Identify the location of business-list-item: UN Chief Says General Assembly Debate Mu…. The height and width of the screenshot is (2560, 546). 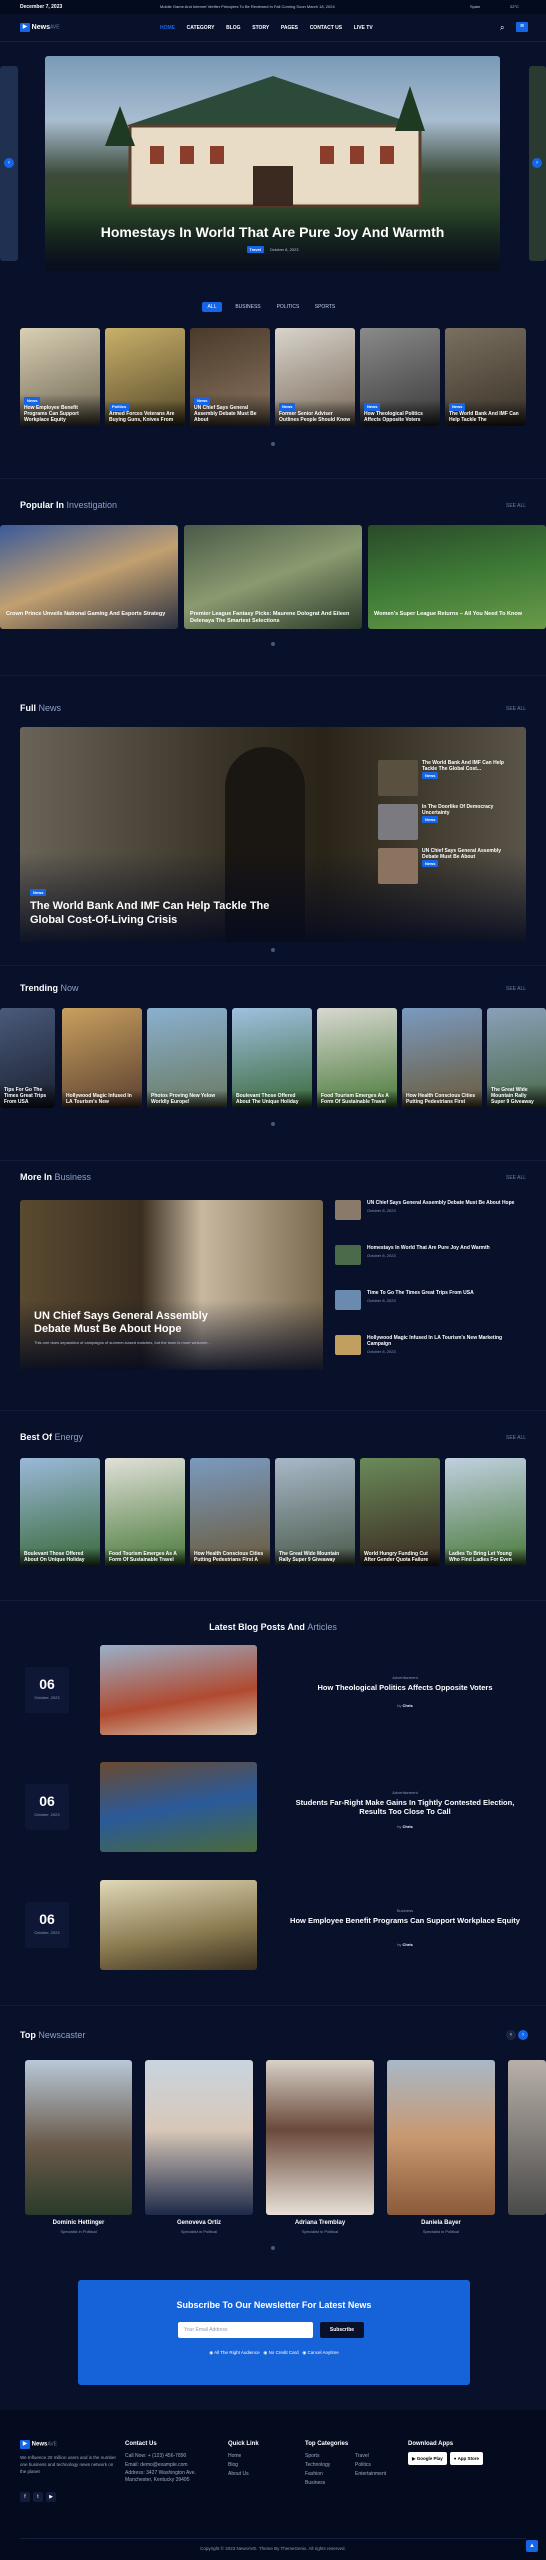
(430, 1222).